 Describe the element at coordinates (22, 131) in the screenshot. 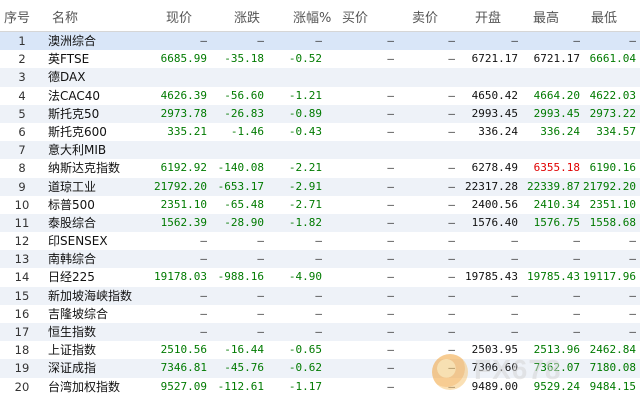

I see `row-index: 6` at that location.